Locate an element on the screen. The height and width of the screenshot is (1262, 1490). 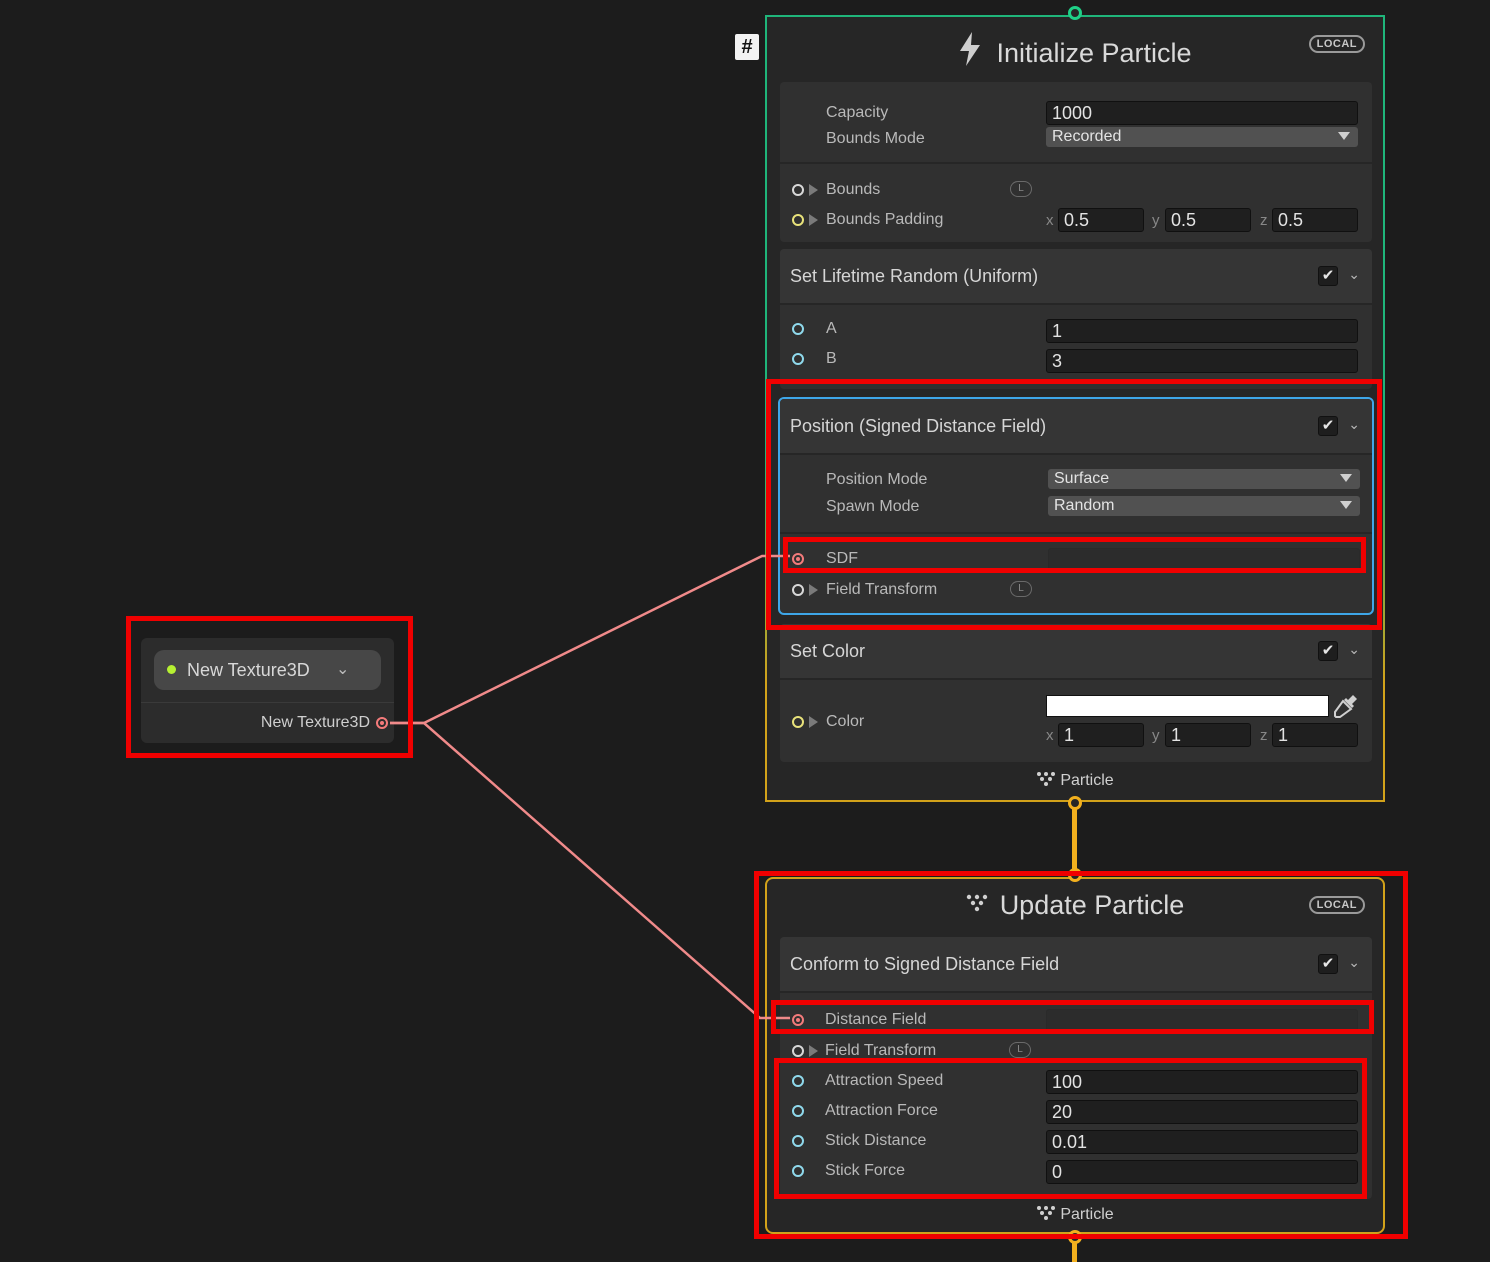
color-z-field: 1 is located at coordinates (1315, 735).